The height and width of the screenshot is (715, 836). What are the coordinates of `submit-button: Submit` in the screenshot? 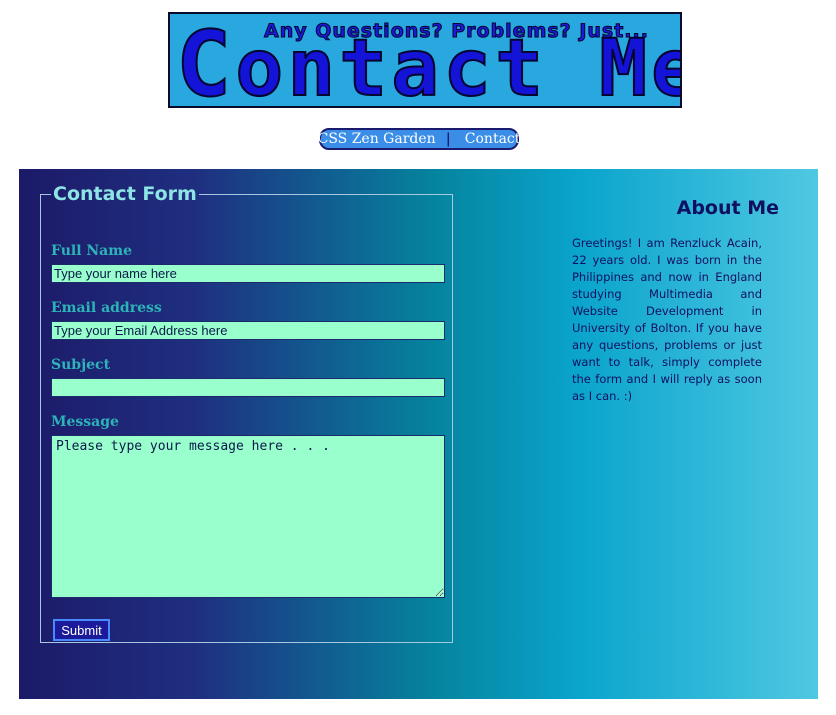 It's located at (81, 630).